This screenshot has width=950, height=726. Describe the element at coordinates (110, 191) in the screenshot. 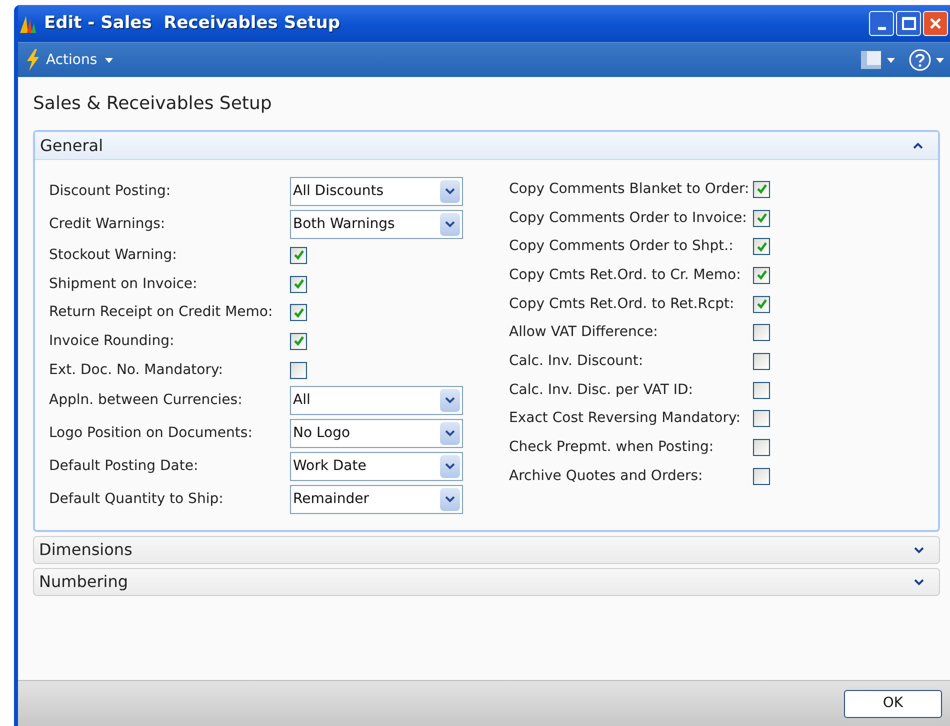

I see `field-label: Discount Posting:` at that location.